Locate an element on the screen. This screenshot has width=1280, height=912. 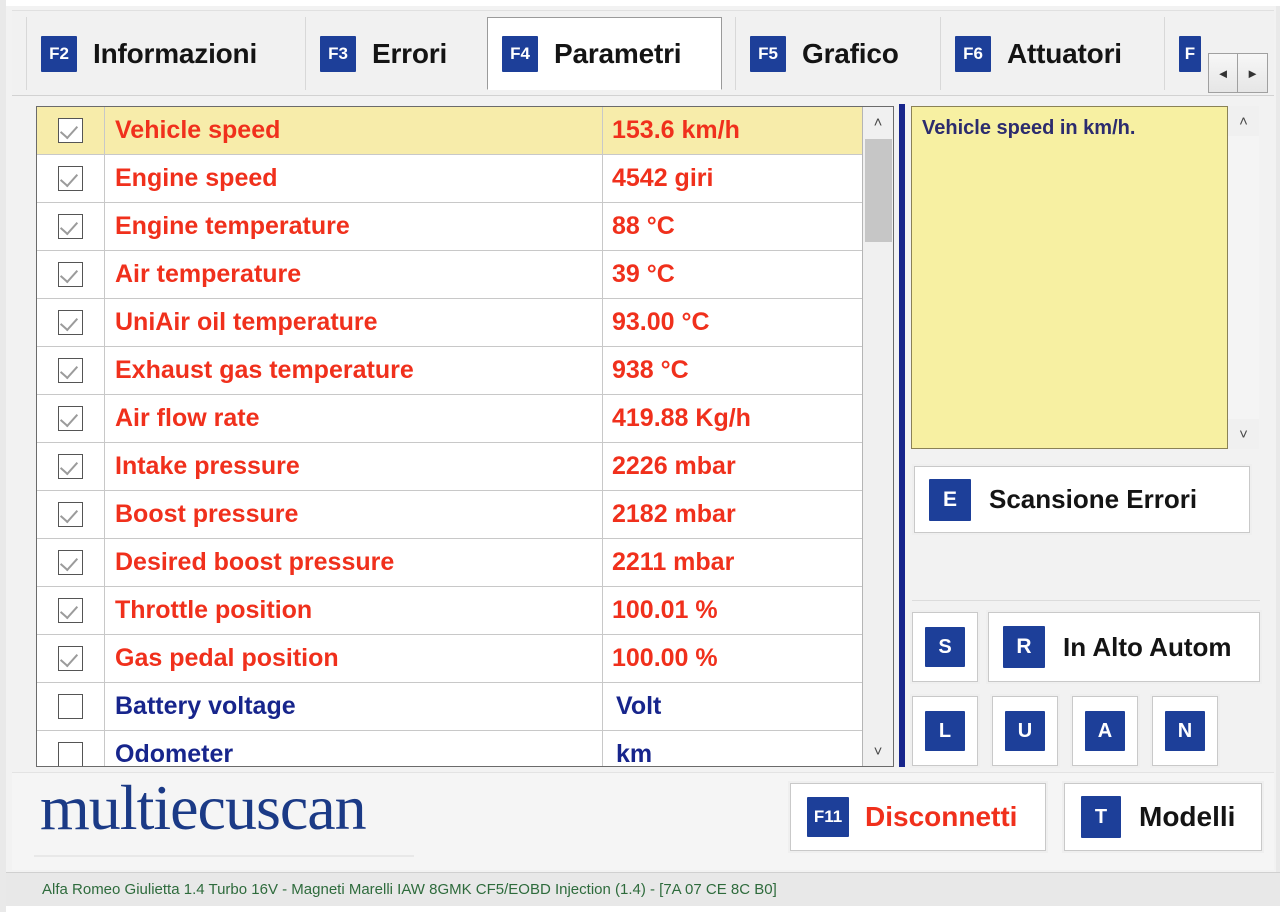
footer-bar: multiecuscan F11 Disconnetti T Modelli is located at coordinates (643, 821).